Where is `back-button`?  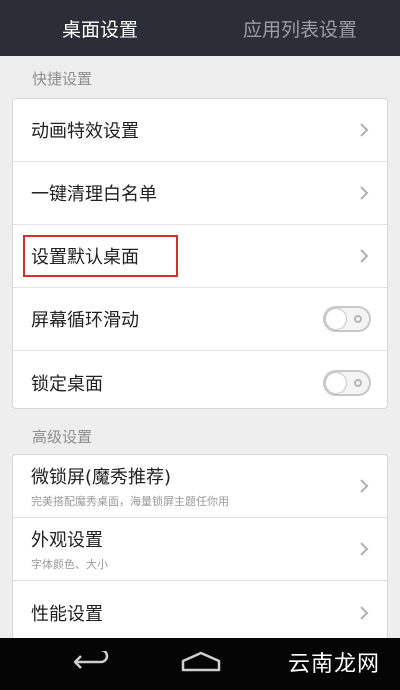
back-button is located at coordinates (91, 664).